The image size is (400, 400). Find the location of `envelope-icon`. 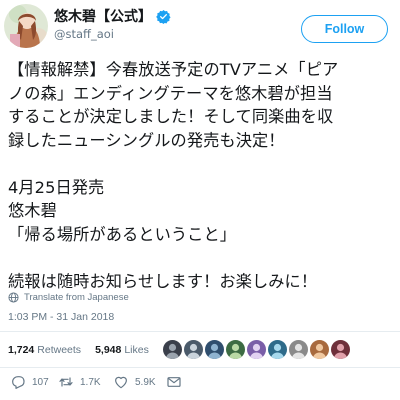

envelope-icon is located at coordinates (174, 382).